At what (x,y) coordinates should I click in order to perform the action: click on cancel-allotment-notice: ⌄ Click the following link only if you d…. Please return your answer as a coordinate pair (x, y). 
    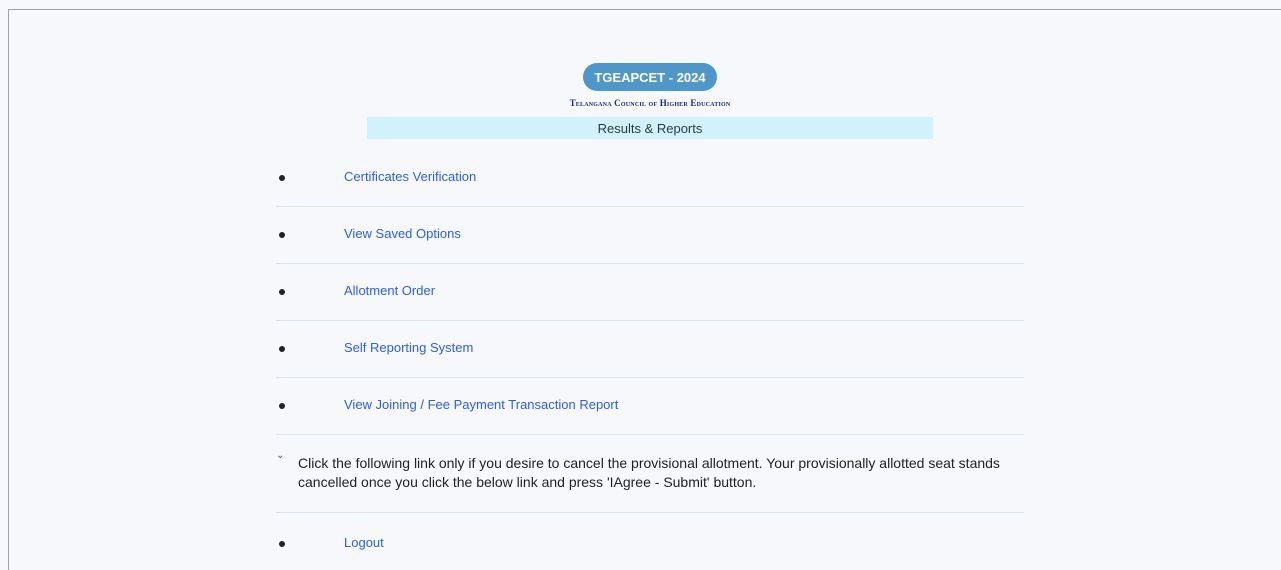
    Looking at the image, I should click on (650, 474).